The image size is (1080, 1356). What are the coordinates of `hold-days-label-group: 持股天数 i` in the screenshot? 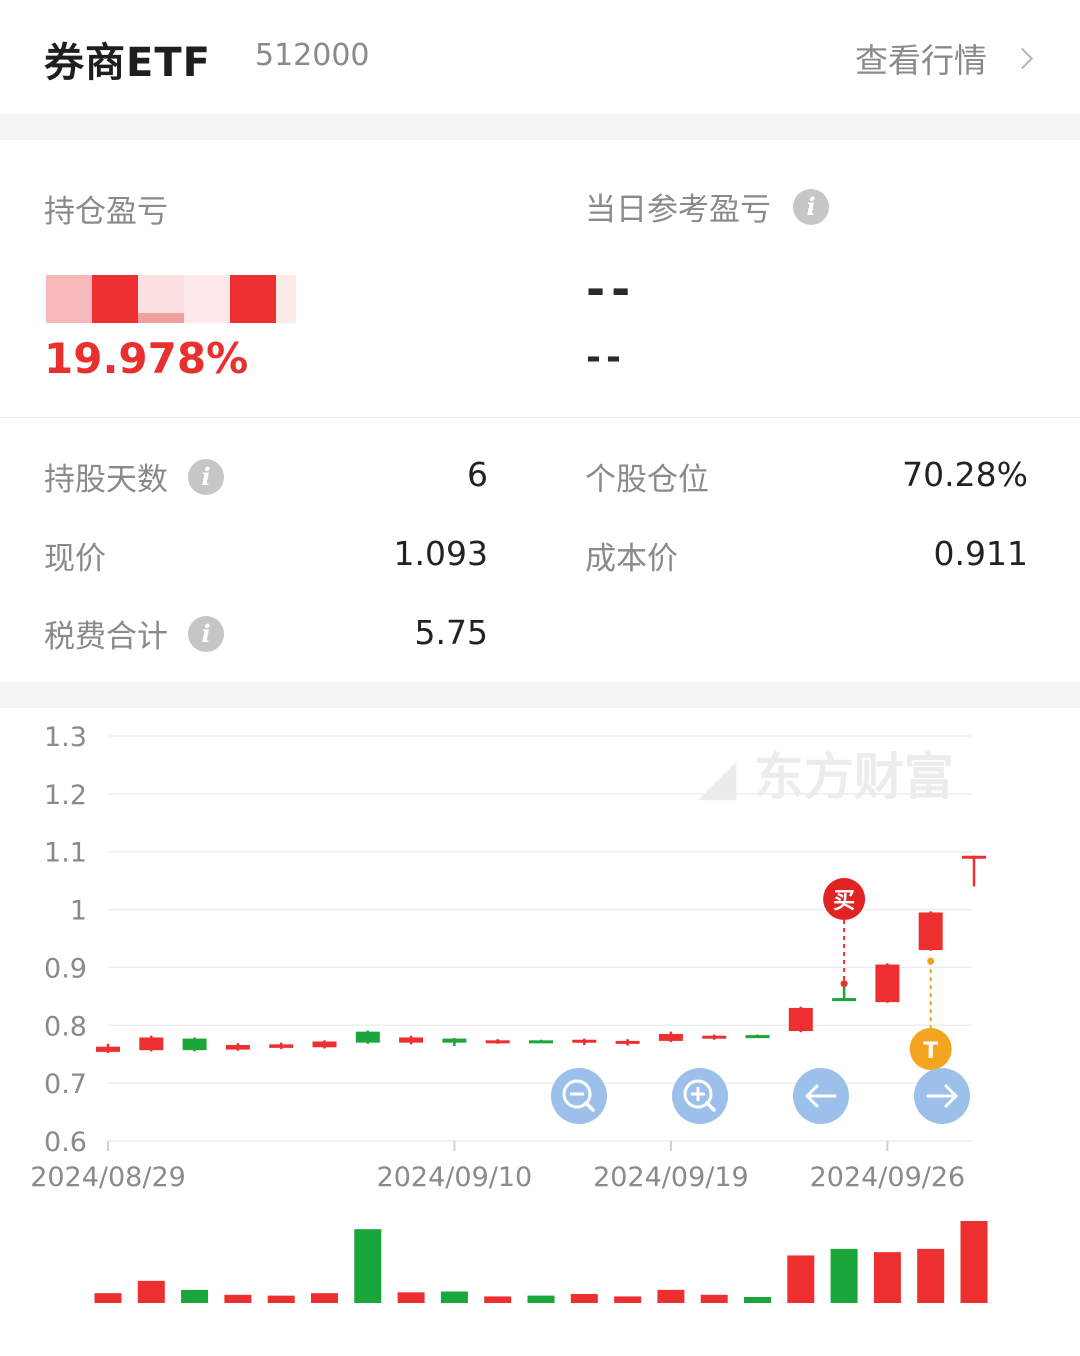 It's located at (134, 476).